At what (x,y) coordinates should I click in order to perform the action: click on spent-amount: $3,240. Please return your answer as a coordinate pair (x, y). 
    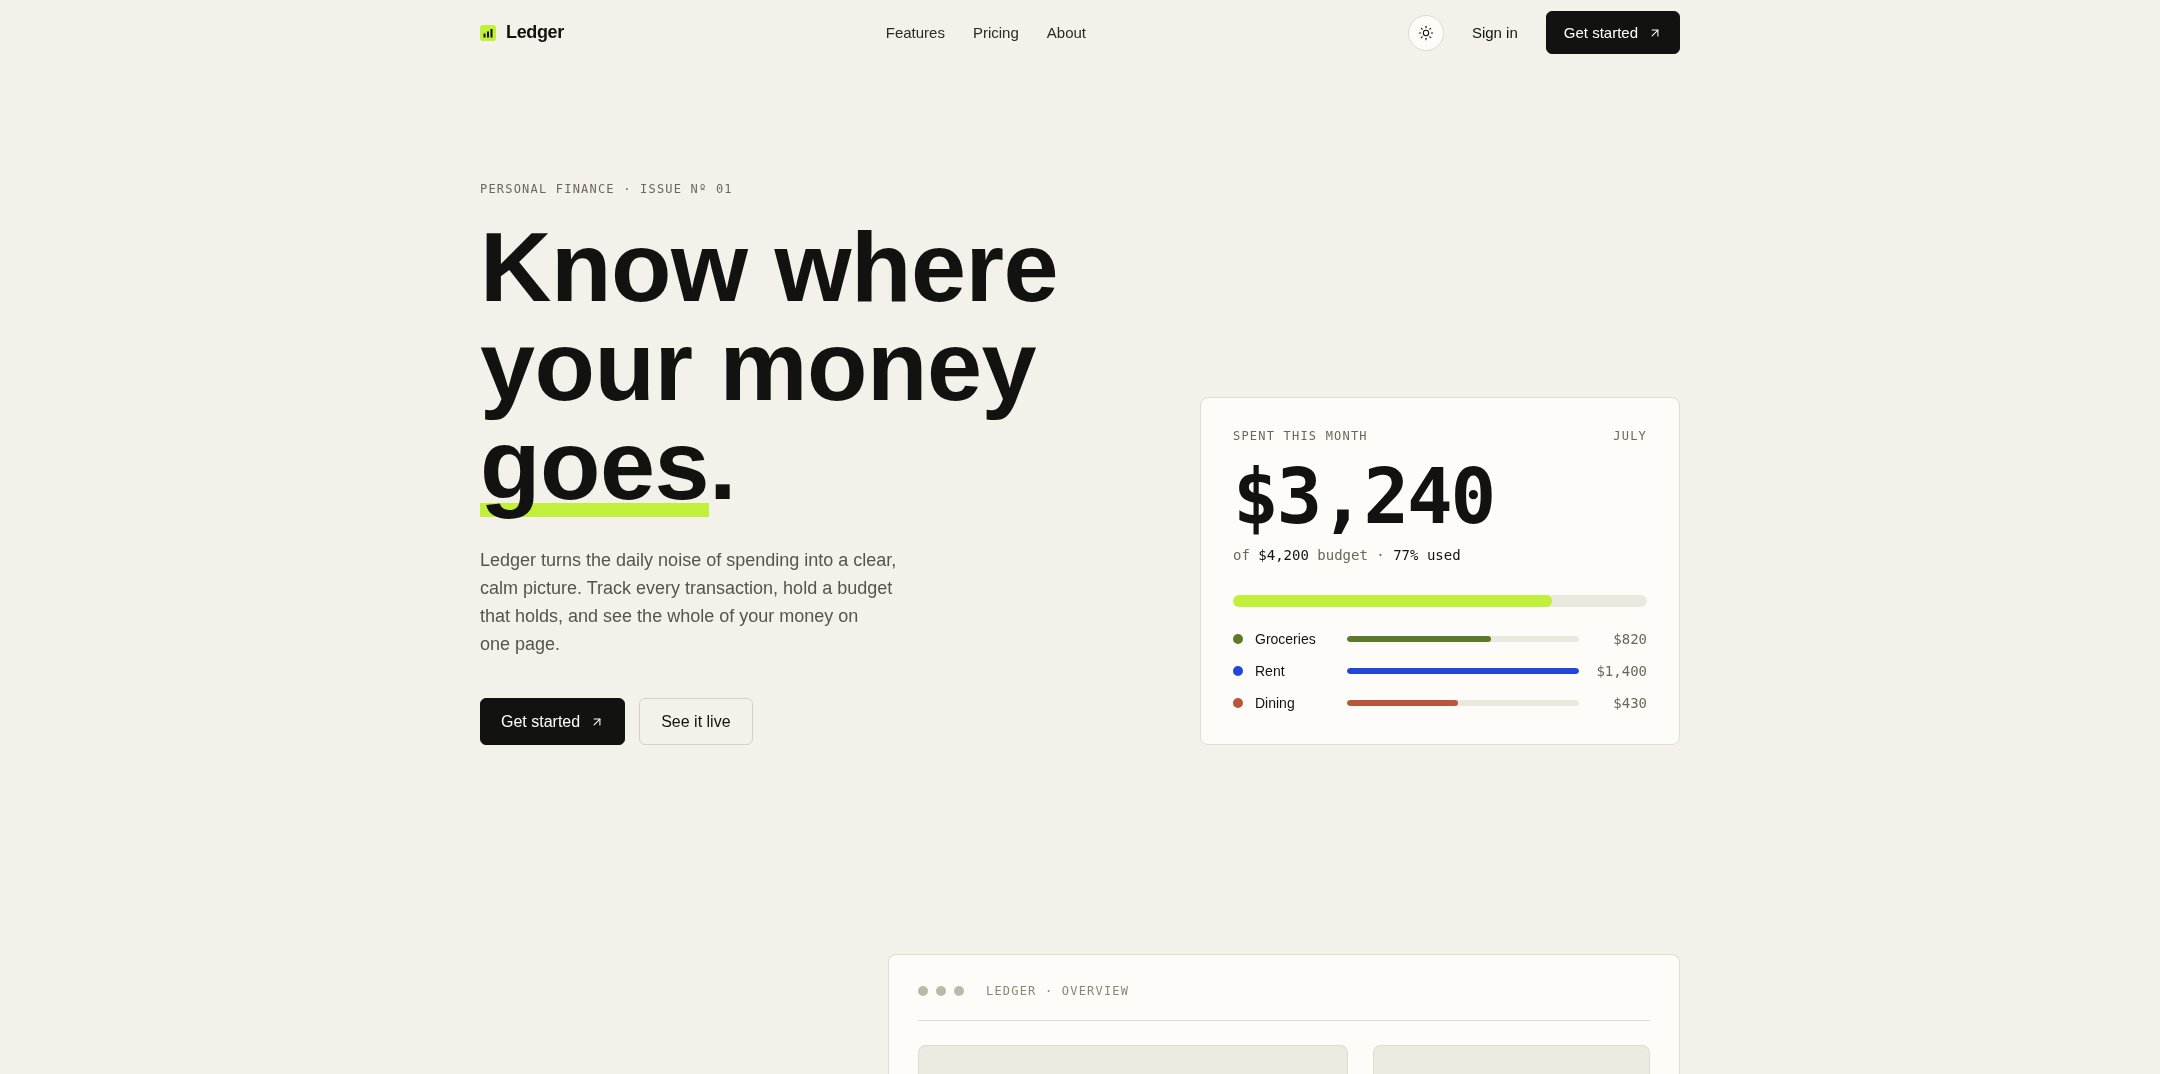
    Looking at the image, I should click on (1363, 497).